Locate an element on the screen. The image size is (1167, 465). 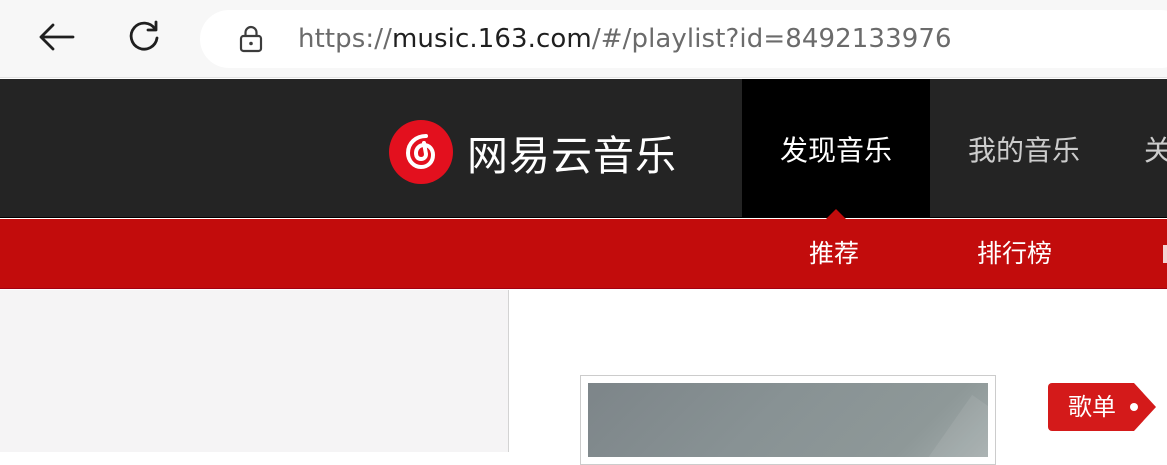
nav-label: 我的音乐 is located at coordinates (1023, 150).